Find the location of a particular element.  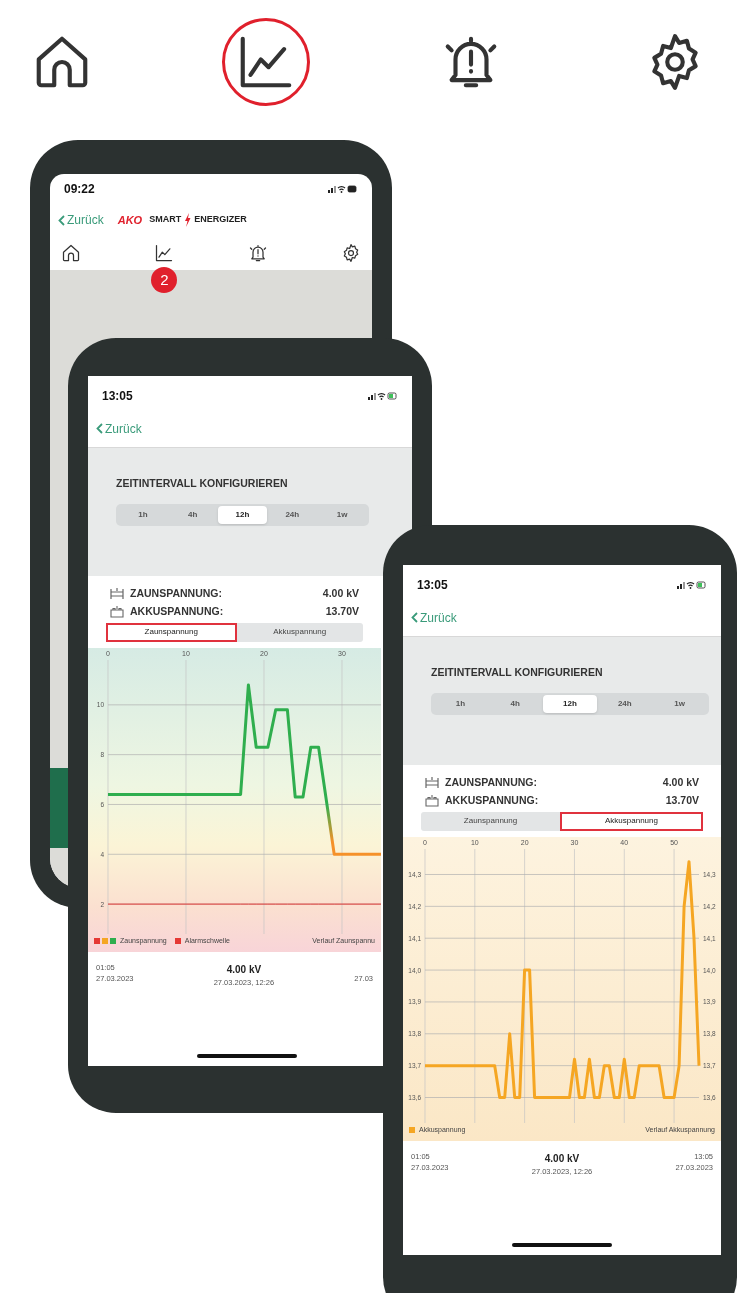

alarm-bell-icon is located at coordinates (257, 253).